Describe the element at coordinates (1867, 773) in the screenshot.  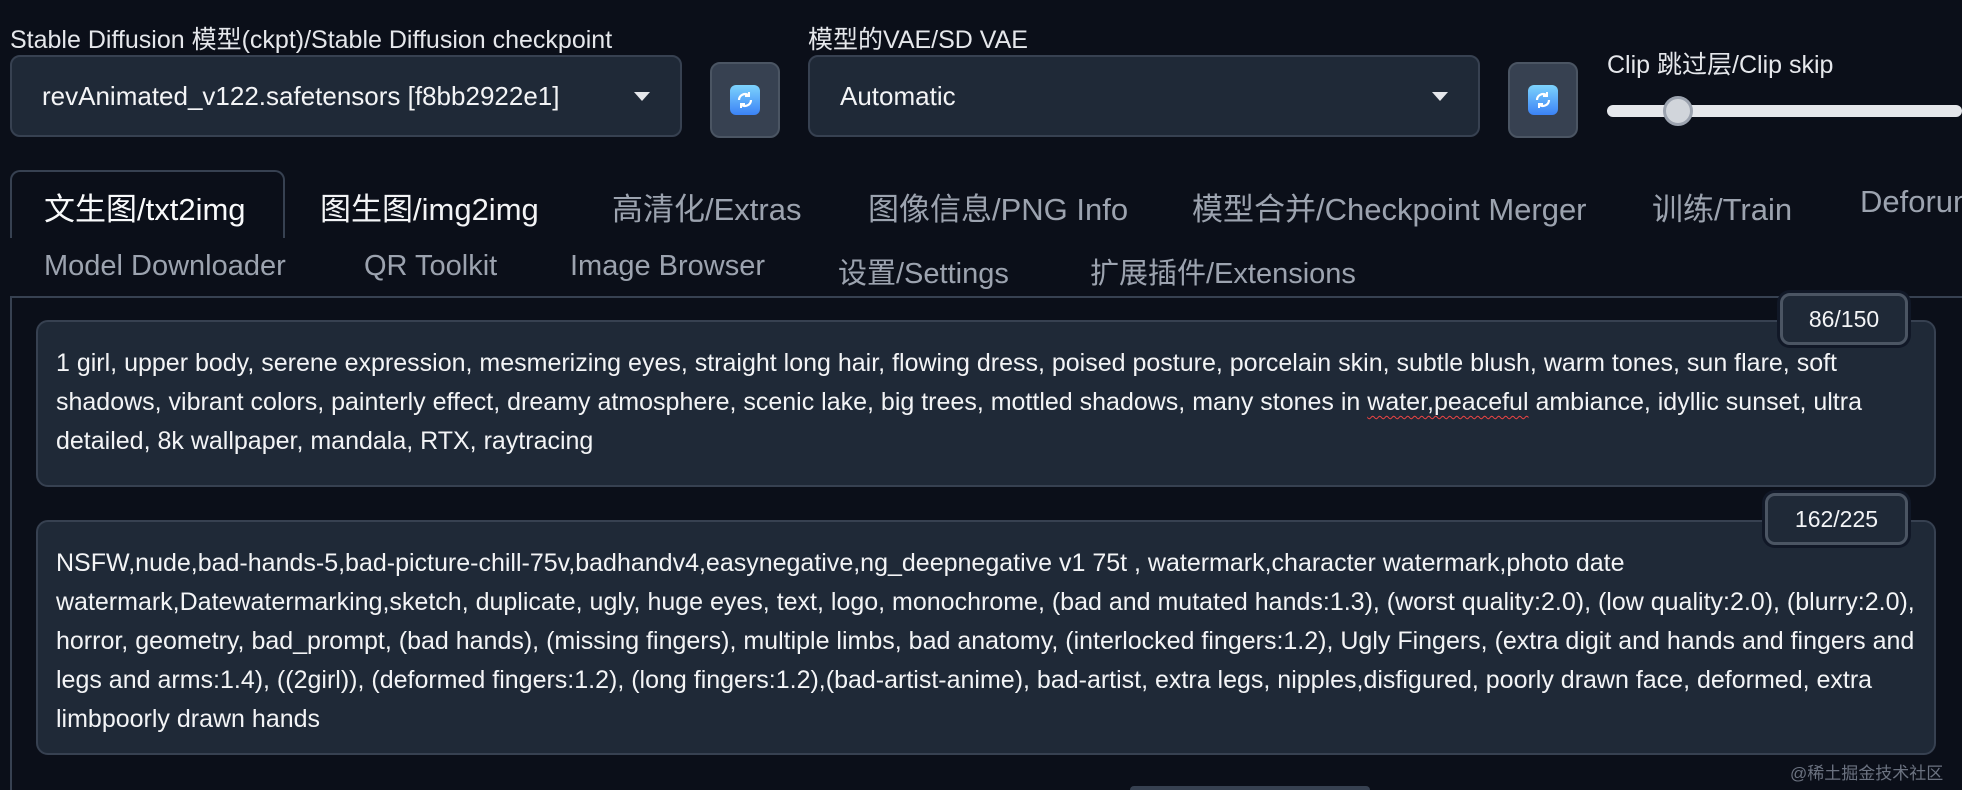
I see `watermark-text: @稀土掘金技术社区` at that location.